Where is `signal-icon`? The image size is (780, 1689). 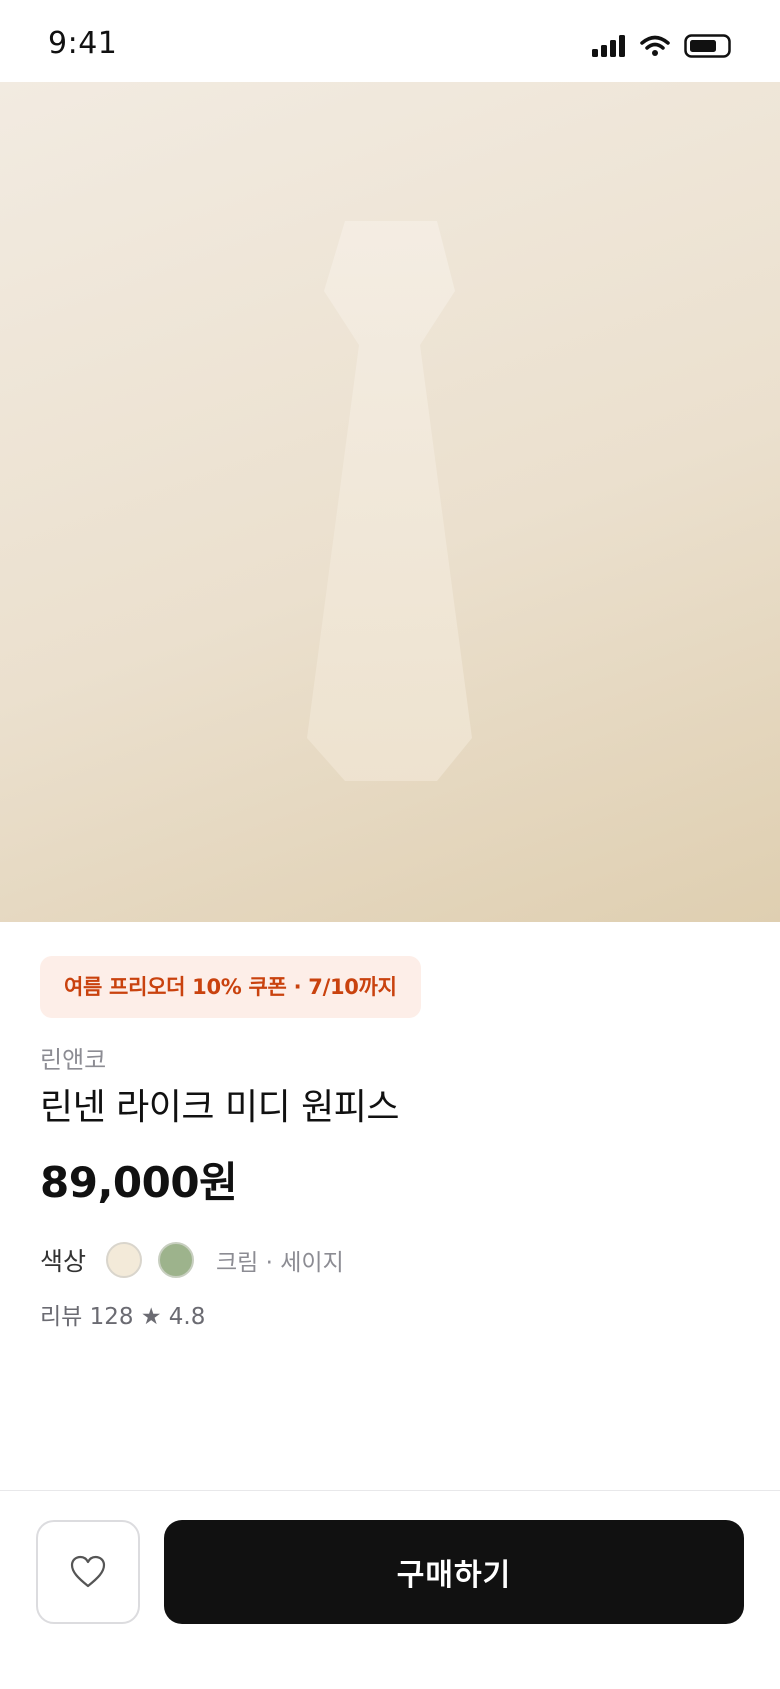
signal-icon is located at coordinates (608, 46).